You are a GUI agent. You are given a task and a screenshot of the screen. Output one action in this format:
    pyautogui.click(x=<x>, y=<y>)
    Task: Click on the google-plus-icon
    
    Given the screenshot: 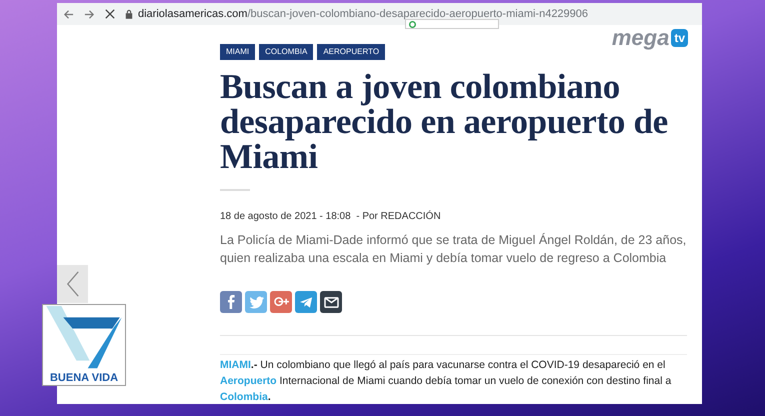 What is the action you would take?
    pyautogui.click(x=281, y=302)
    